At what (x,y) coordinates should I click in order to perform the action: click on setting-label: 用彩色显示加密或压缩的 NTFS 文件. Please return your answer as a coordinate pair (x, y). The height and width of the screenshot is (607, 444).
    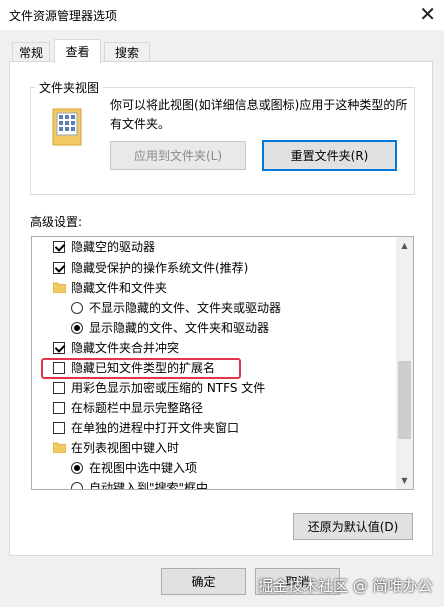
    Looking at the image, I should click on (168, 388).